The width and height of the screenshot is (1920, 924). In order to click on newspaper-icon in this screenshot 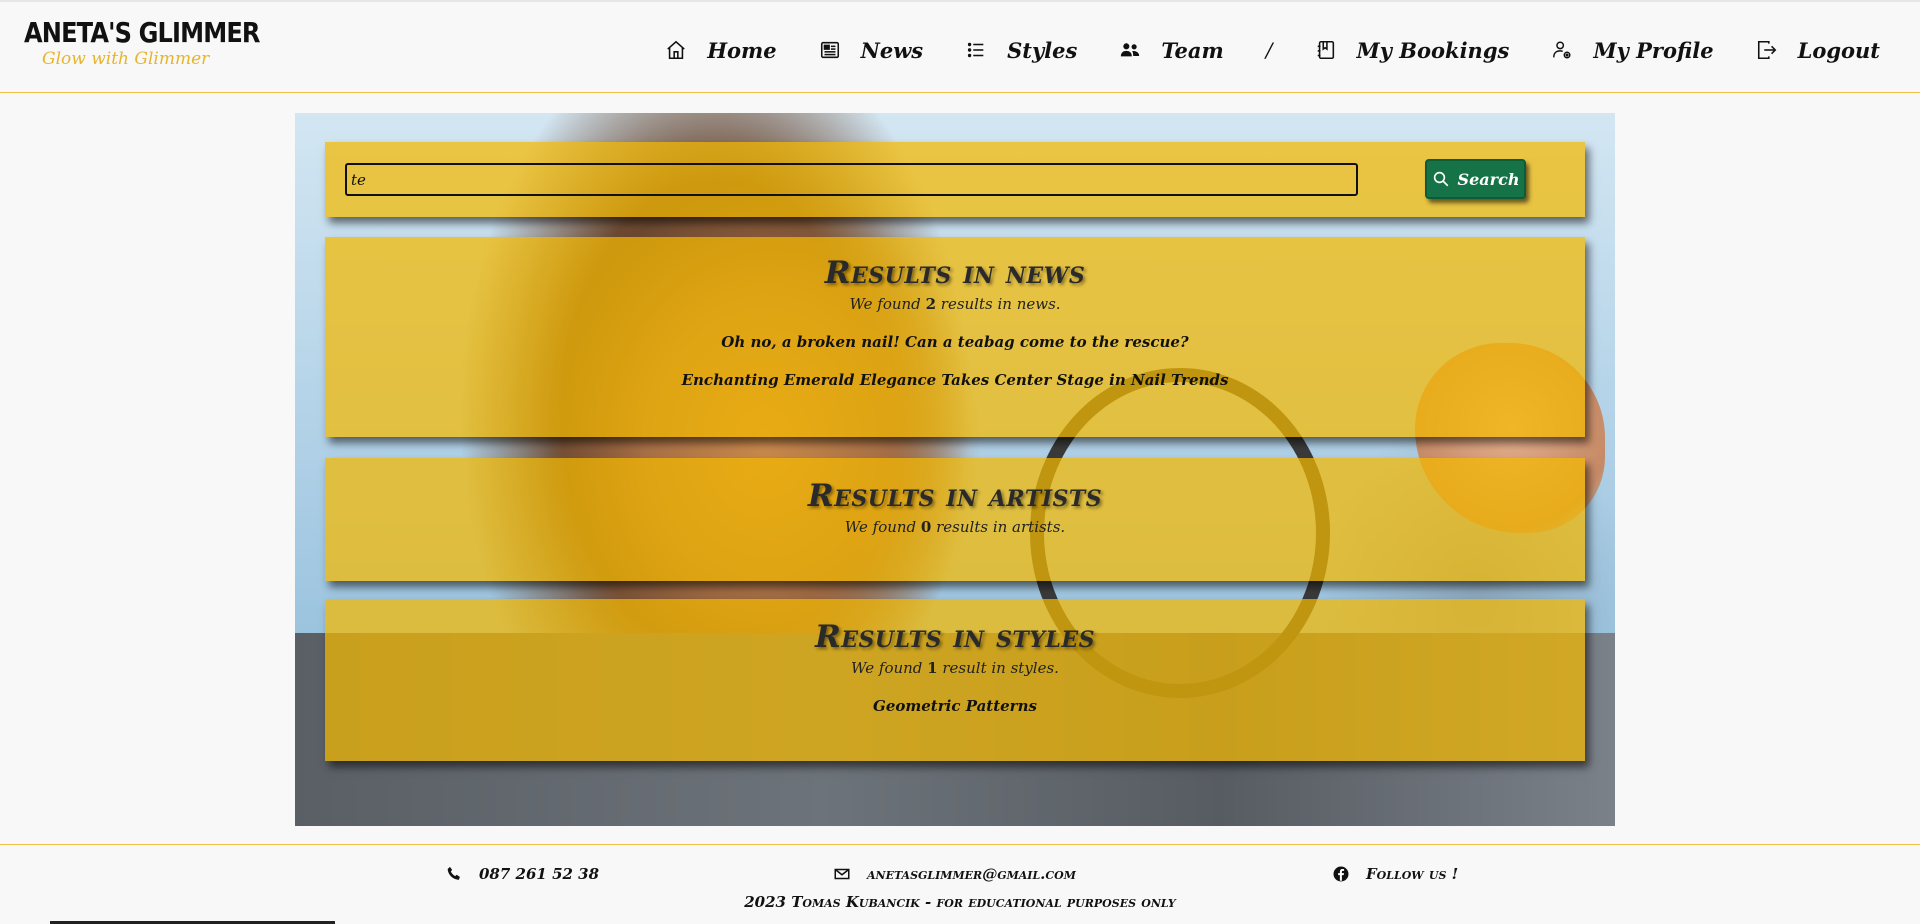, I will do `click(830, 50)`.